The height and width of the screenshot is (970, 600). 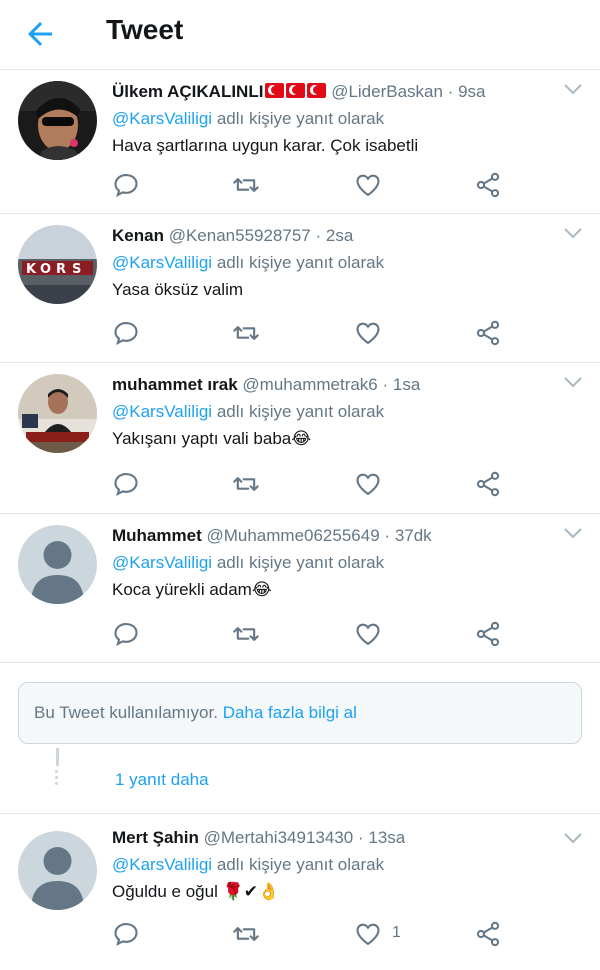 I want to click on tweet-text: Oğuldu e oğul 🌹✔👌, so click(x=339, y=892).